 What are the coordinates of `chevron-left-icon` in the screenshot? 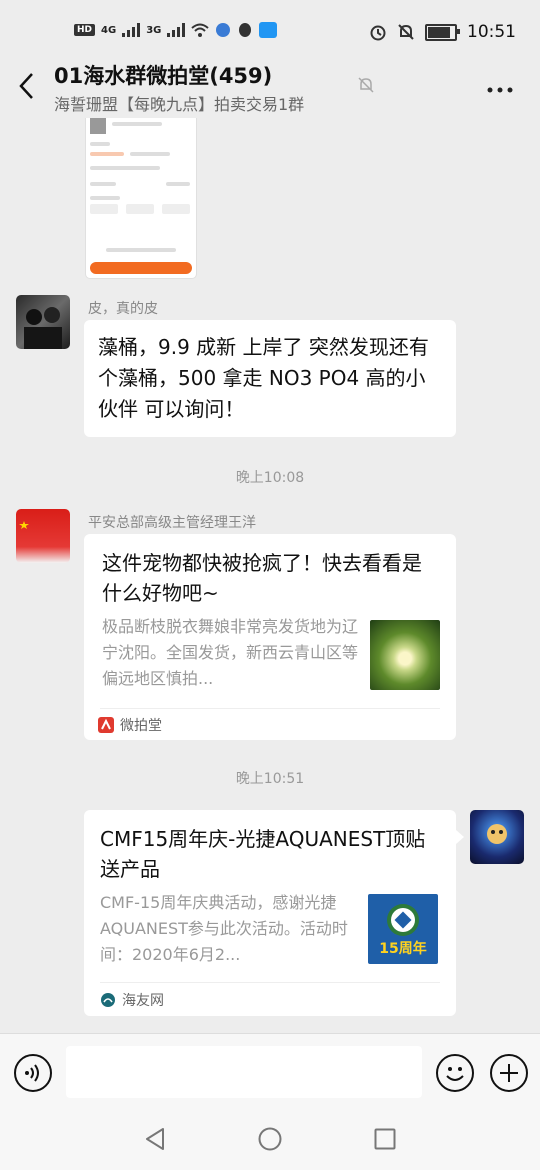 It's located at (26, 86).